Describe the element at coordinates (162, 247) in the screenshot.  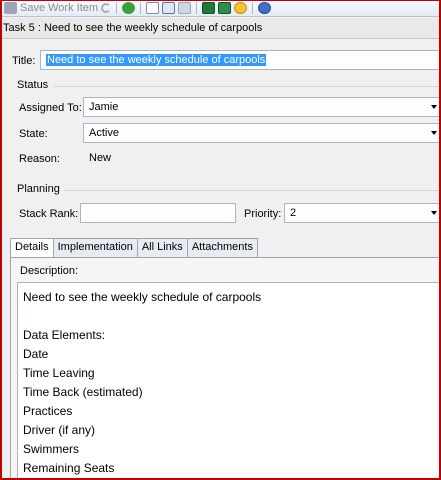
I see `tab-all-links: All Links` at that location.